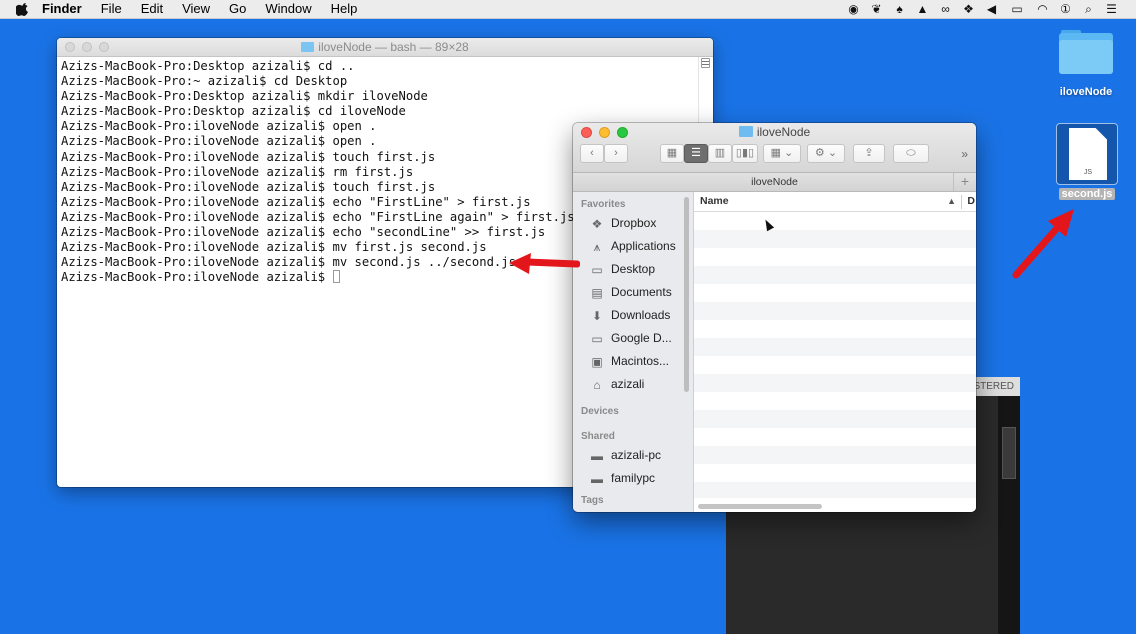  What do you see at coordinates (23, 9) in the screenshot?
I see `apple-menu-icon` at bounding box center [23, 9].